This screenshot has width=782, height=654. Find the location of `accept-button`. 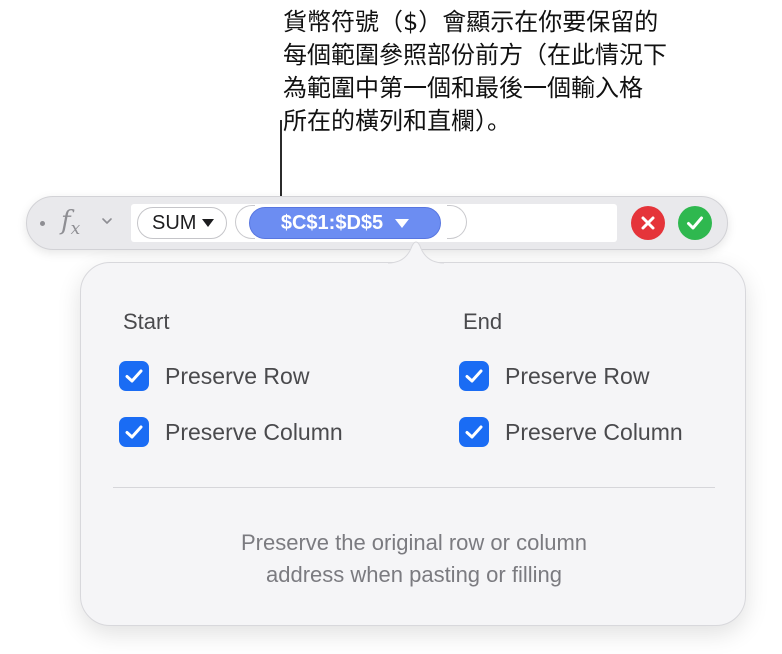

accept-button is located at coordinates (695, 223).